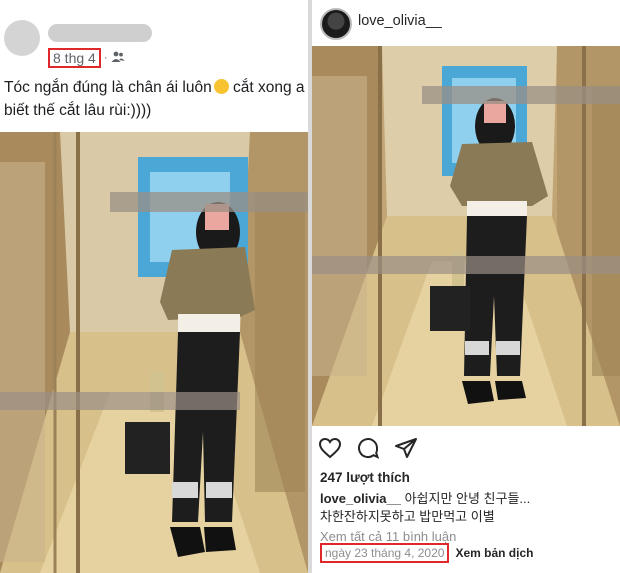 This screenshot has height=573, width=620. What do you see at coordinates (407, 516) in the screenshot?
I see `caption-line2: 차한잔하지못하고 밥만먹고 이별` at bounding box center [407, 516].